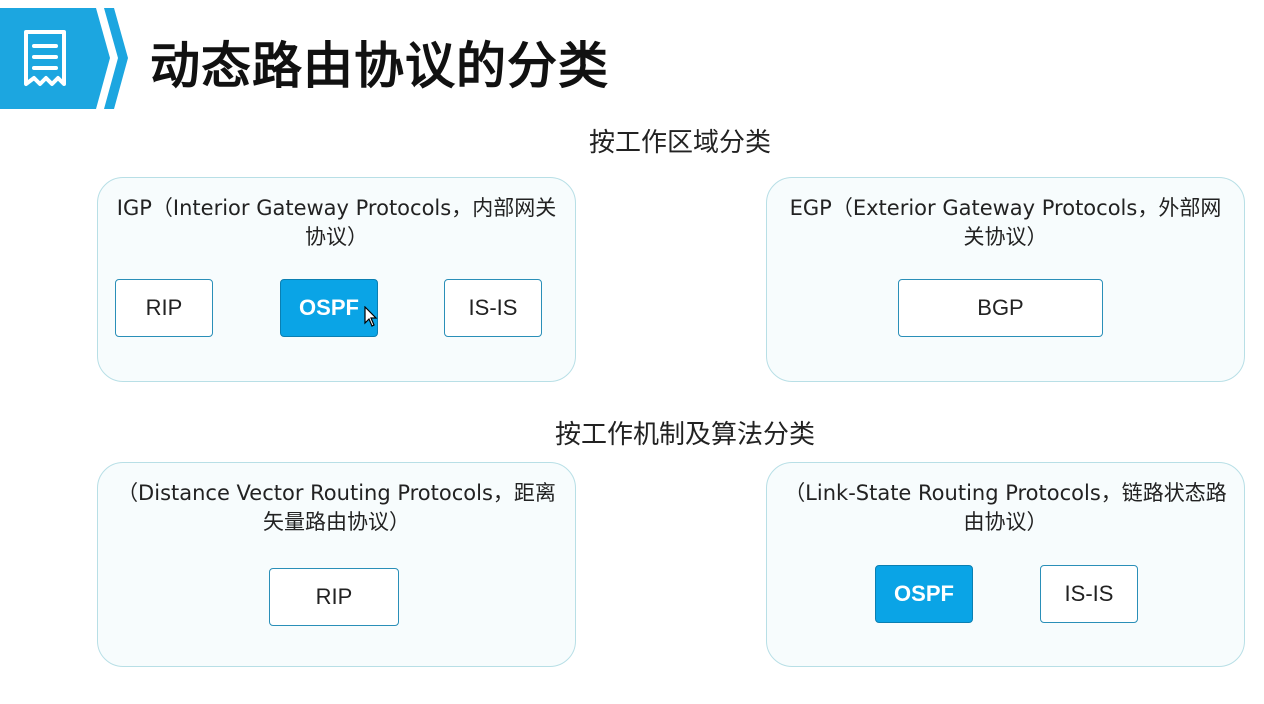 The width and height of the screenshot is (1264, 704). I want to click on panel-ls-desc-line1: （Link-State Routing Protocols，链路状态路, so click(1005, 493).